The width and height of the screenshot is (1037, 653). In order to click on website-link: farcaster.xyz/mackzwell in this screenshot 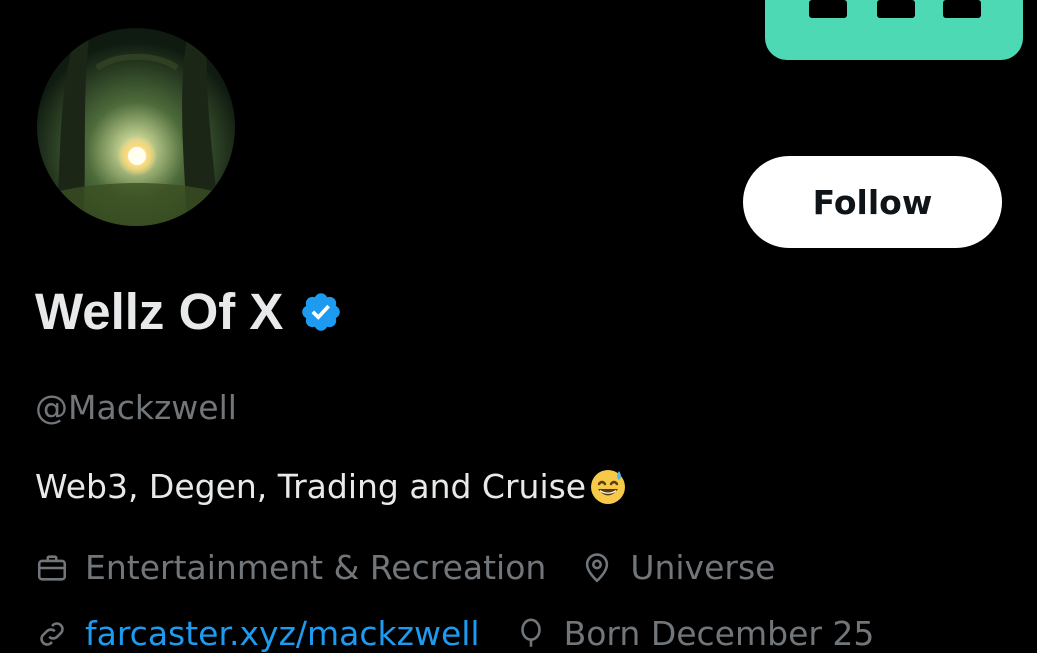, I will do `click(282, 633)`.